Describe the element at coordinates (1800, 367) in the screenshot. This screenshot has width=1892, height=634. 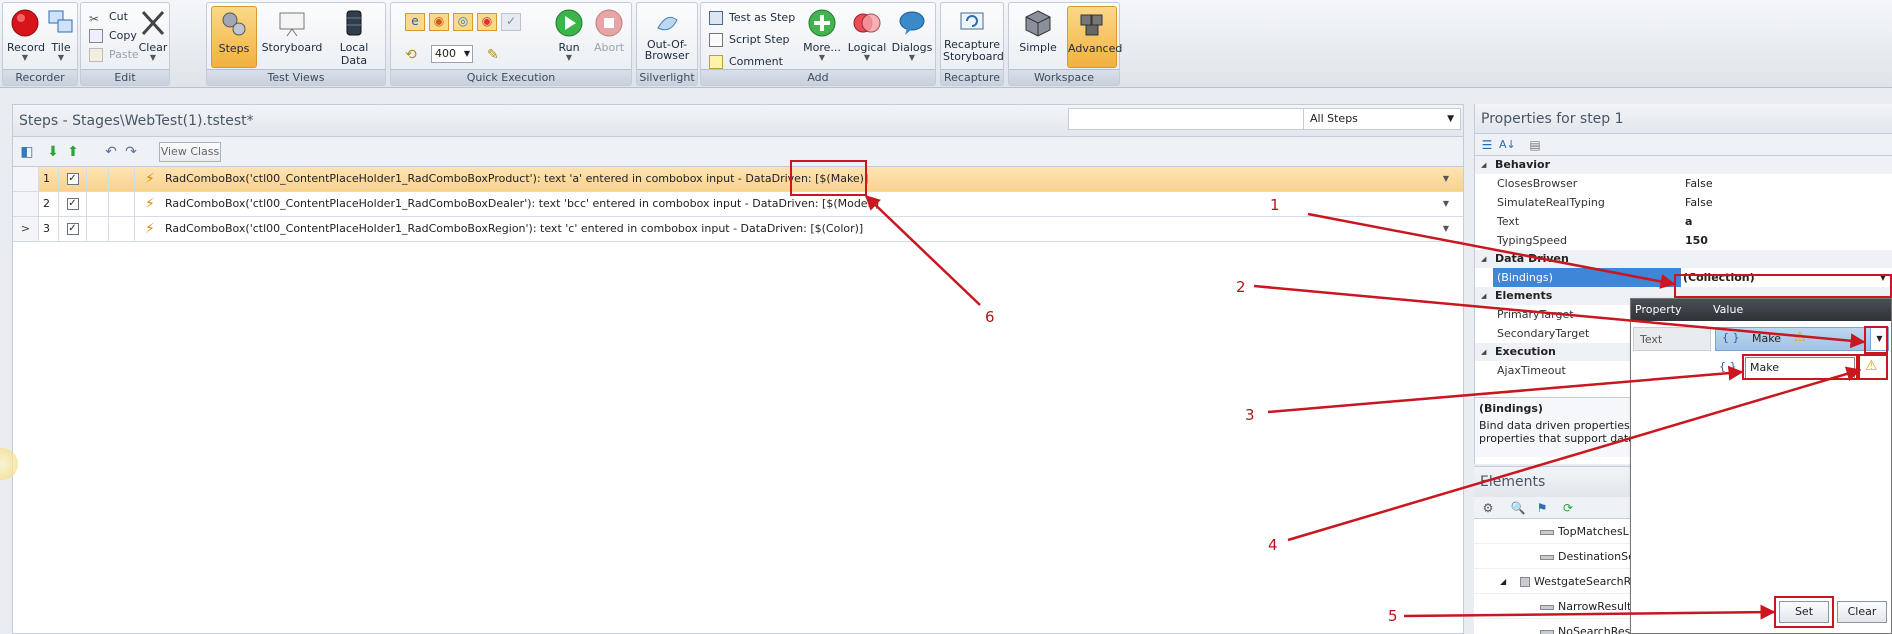
I see `highlight-make-option` at that location.